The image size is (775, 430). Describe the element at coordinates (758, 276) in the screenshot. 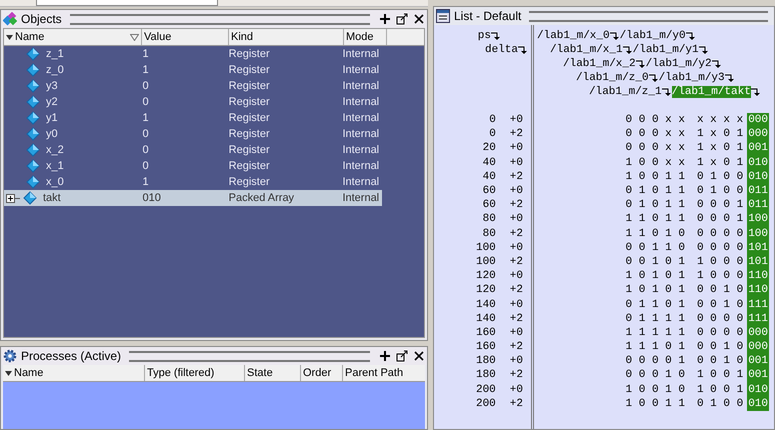

I see `takt-cell: 110` at that location.